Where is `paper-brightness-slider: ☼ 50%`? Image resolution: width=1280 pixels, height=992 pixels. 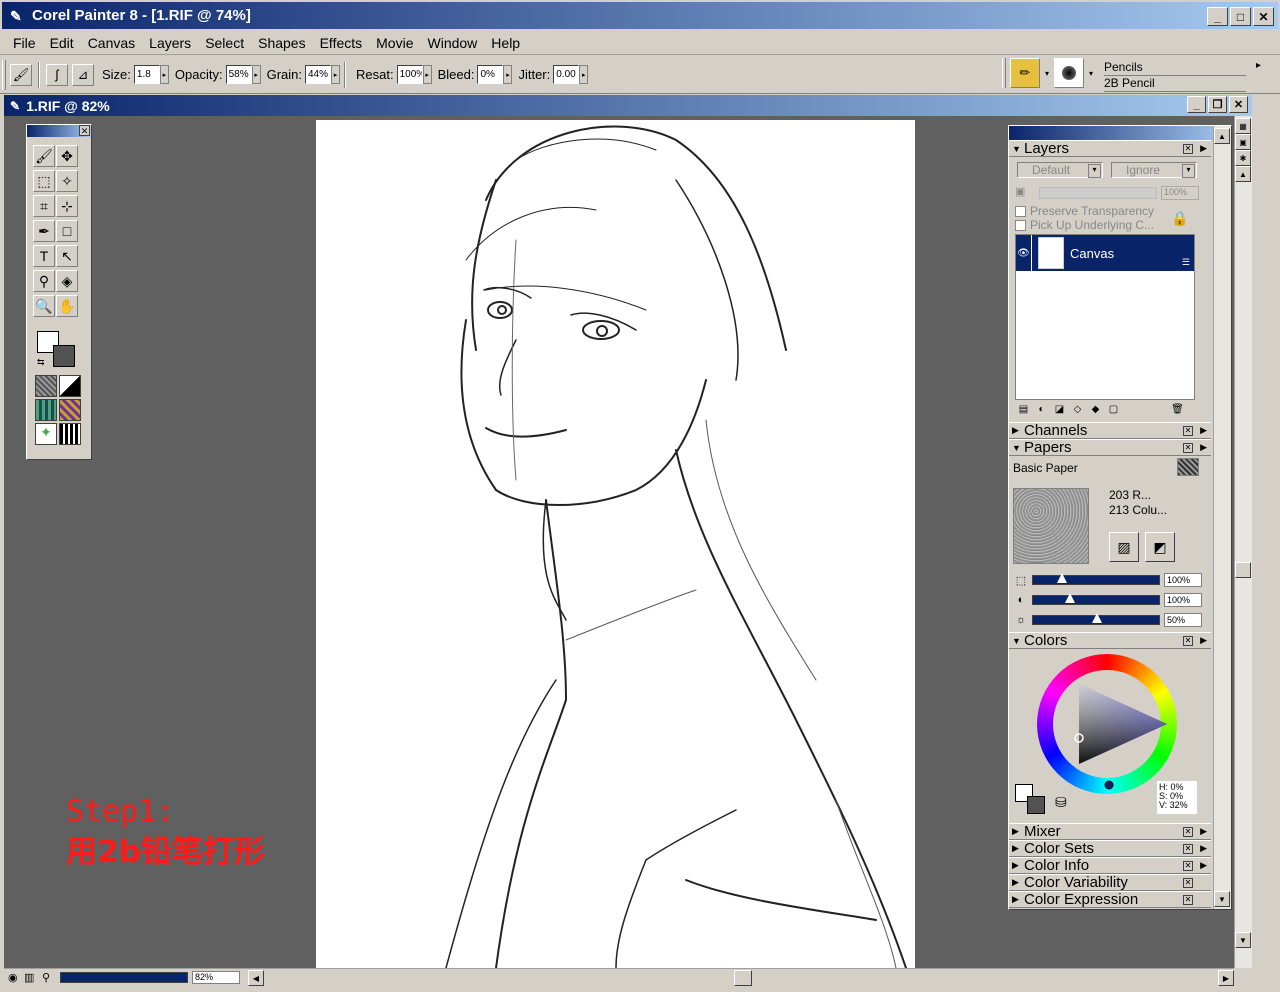 paper-brightness-slider: ☼ 50% is located at coordinates (1110, 620).